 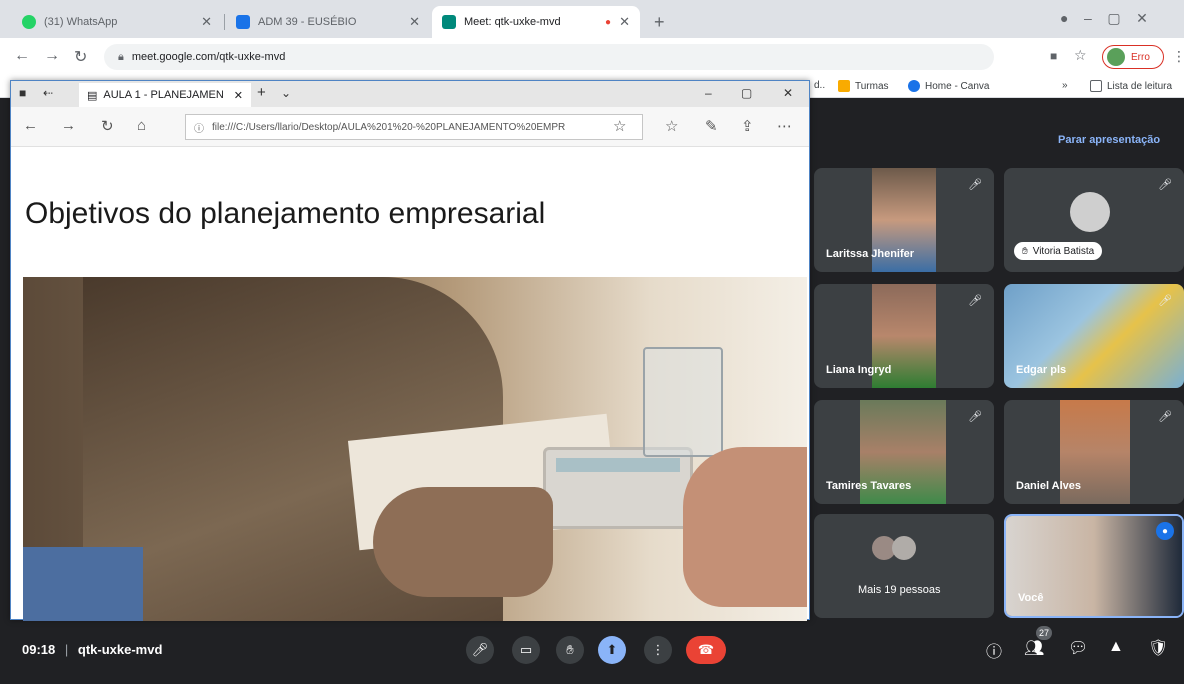 What do you see at coordinates (1158, 648) in the screenshot?
I see `host-controls-icon: 🛡︎` at bounding box center [1158, 648].